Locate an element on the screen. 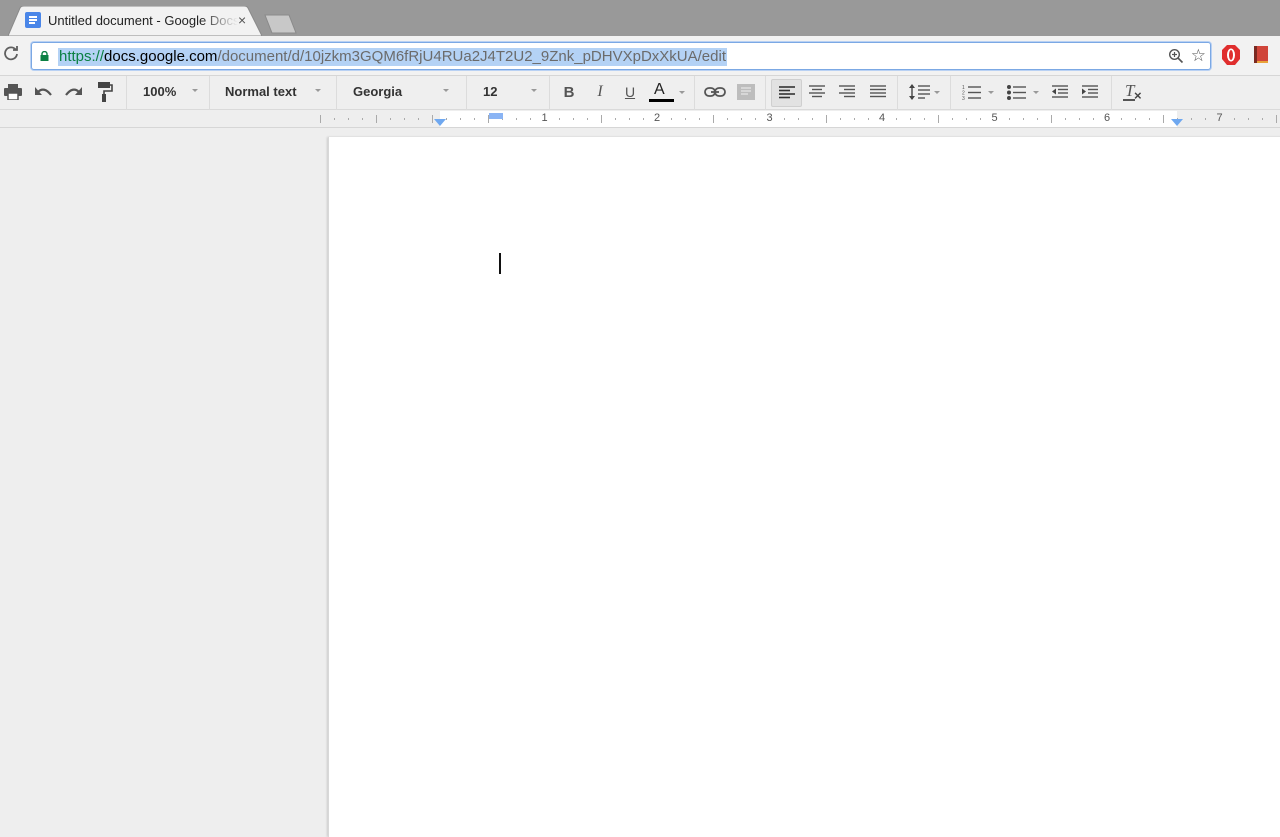  tab-close-icon: × is located at coordinates (242, 20).